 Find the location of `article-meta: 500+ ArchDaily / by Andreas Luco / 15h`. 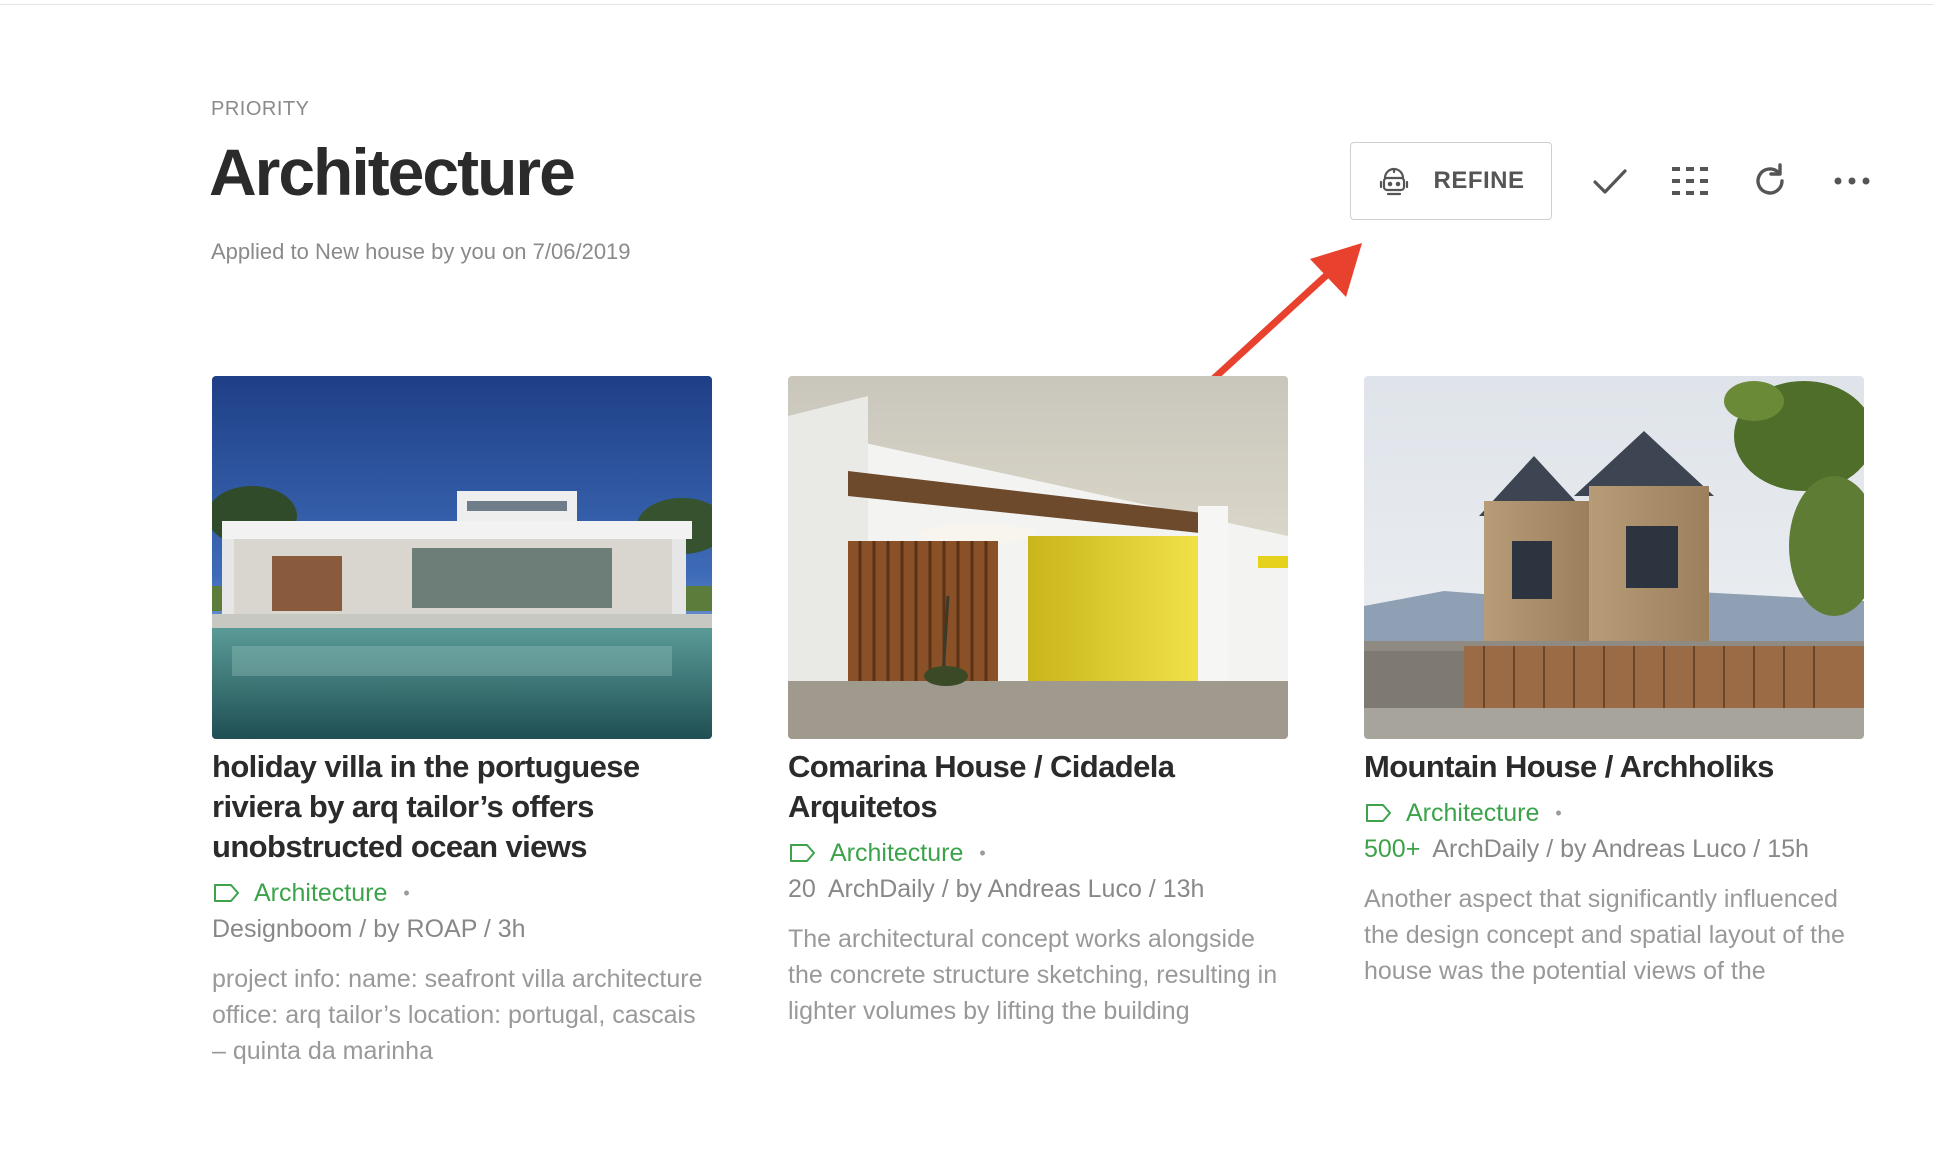

article-meta: 500+ ArchDaily / by Andreas Luco / 15h is located at coordinates (1614, 849).